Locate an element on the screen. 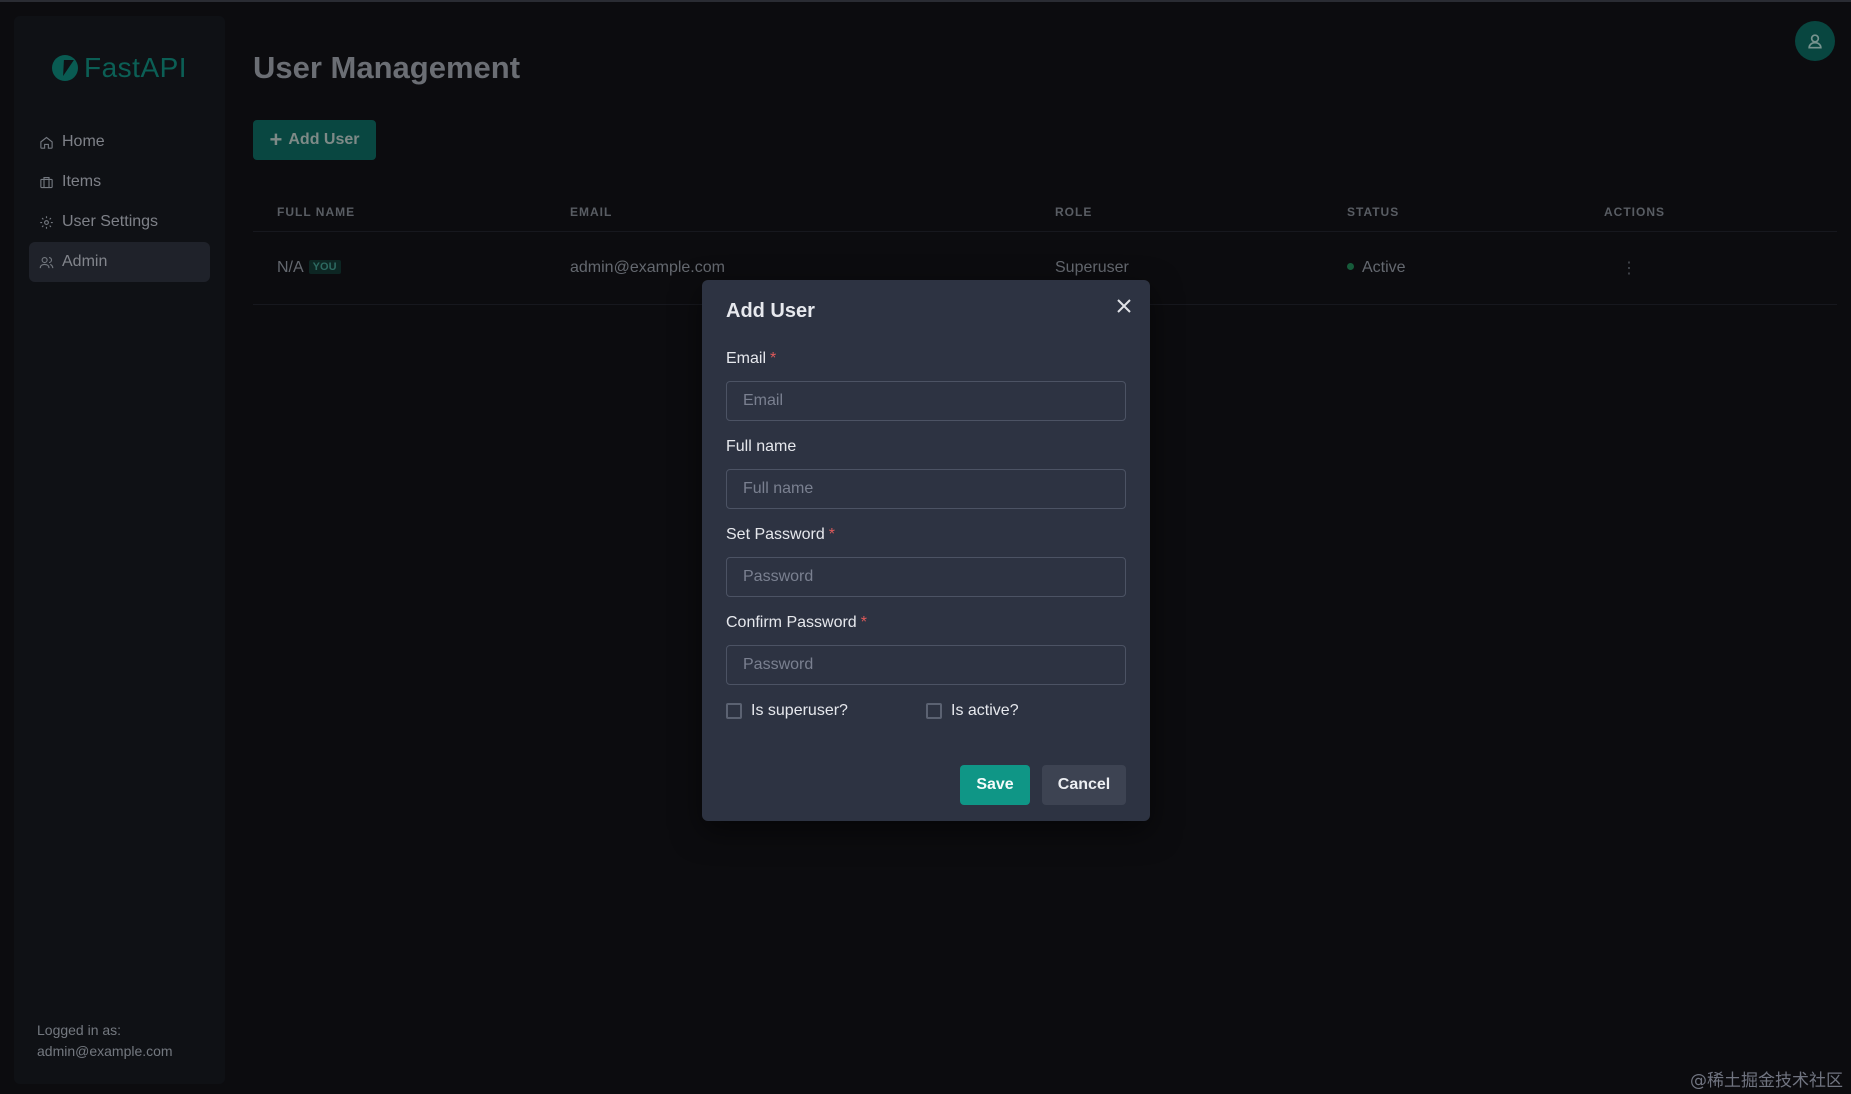  is-active-checkbox: Is active? is located at coordinates (972, 711).